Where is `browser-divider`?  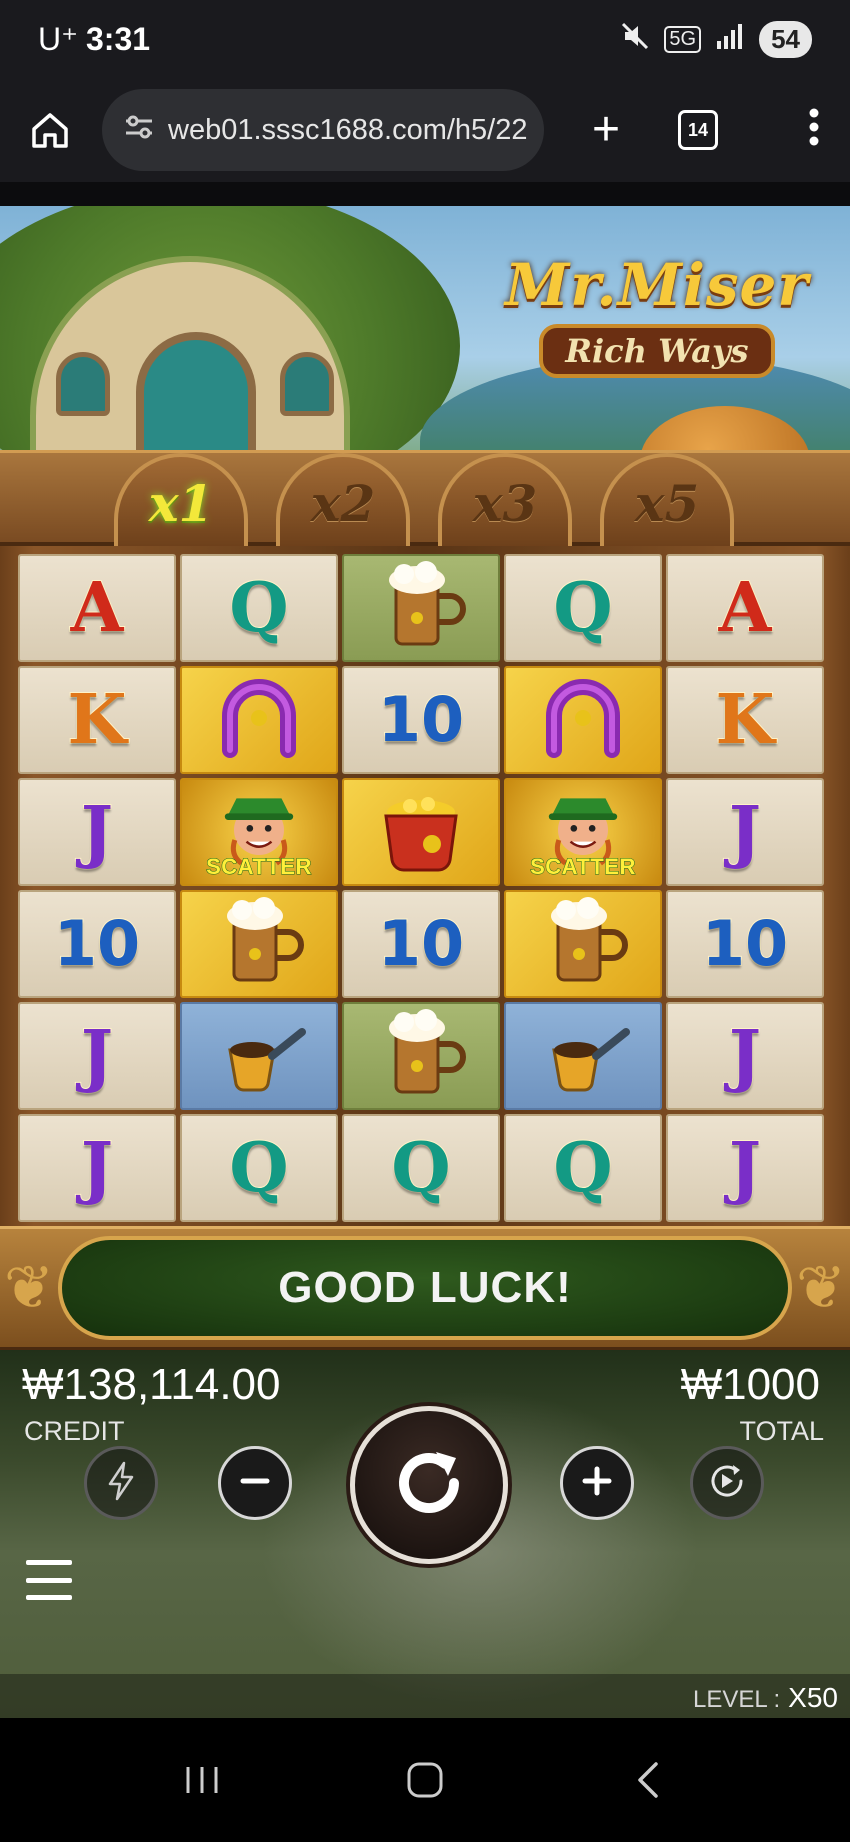
browser-divider is located at coordinates (425, 194).